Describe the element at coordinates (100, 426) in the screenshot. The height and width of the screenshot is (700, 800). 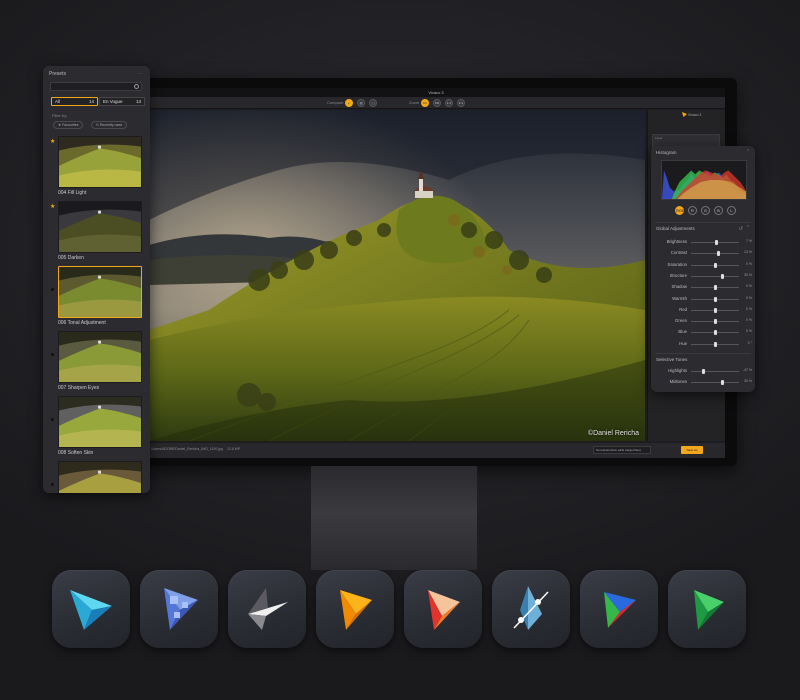
I see `preset-item: 008 Soften Skin` at that location.